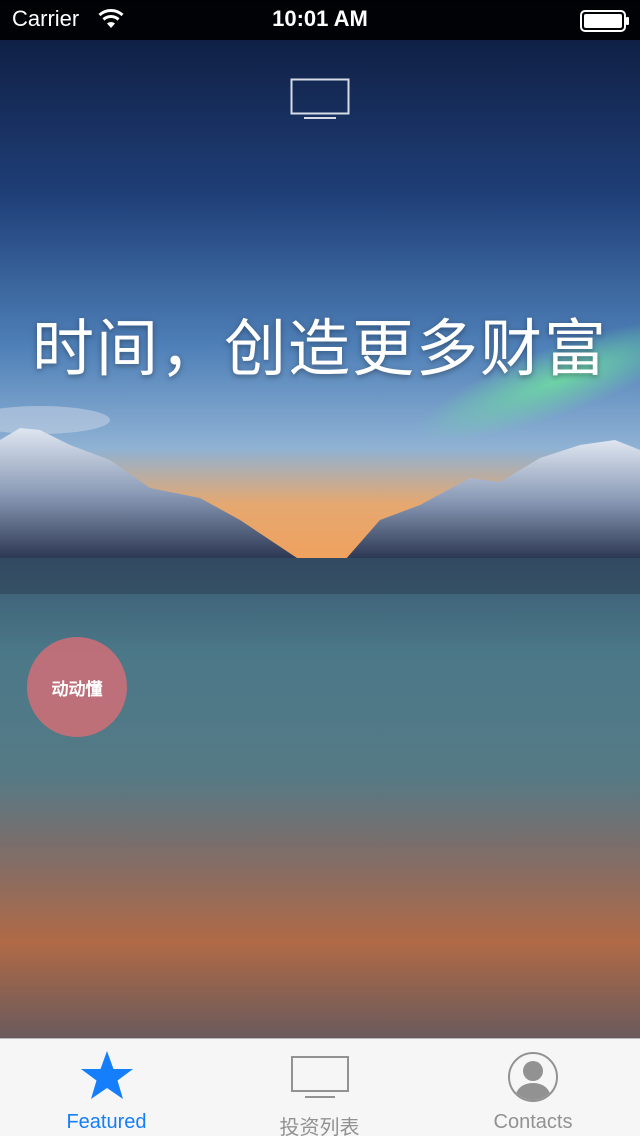  Describe the element at coordinates (533, 1122) in the screenshot. I see `tab-contacts-label: Contacts` at that location.